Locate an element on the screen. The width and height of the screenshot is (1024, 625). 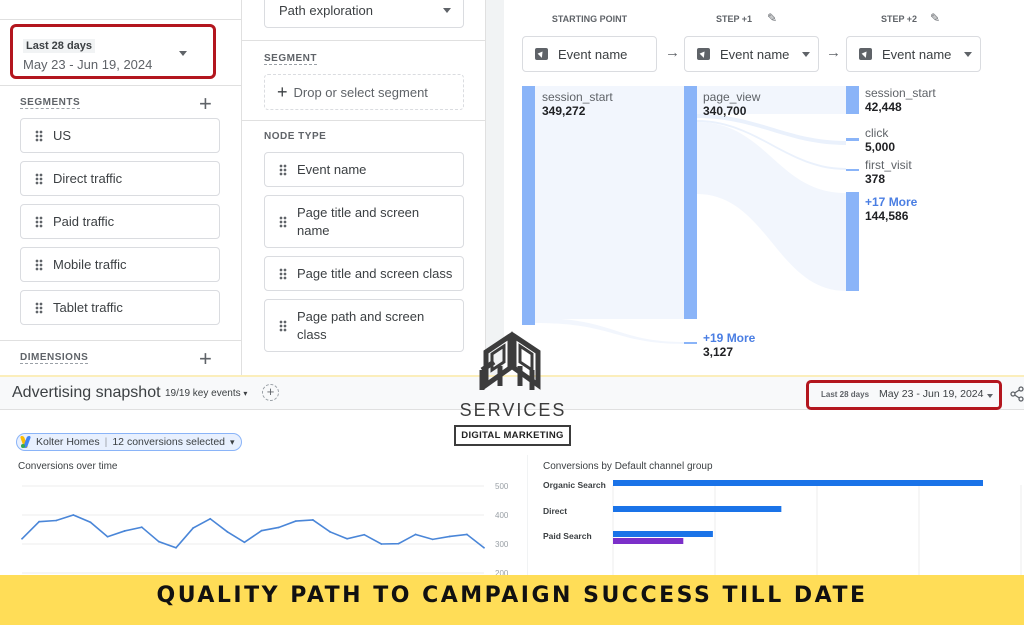
node-type-chip: Page title and screen class is located at coordinates (364, 273).